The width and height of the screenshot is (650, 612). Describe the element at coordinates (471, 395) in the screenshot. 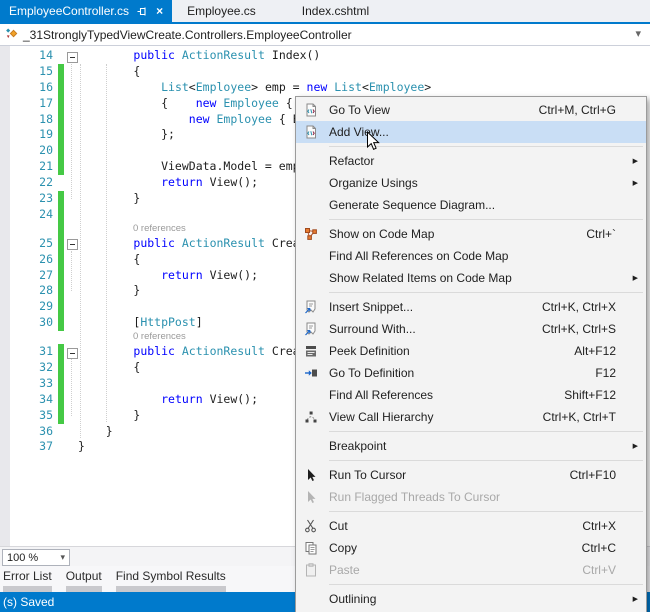

I see `menu-item-find-all-references: Find All References Shift+F12` at that location.